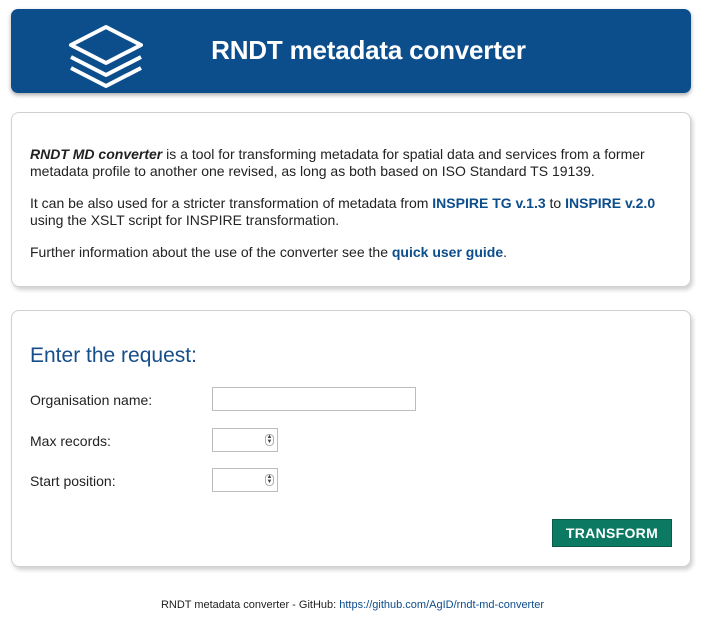  What do you see at coordinates (113, 355) in the screenshot?
I see `form-heading: Enter the request:` at bounding box center [113, 355].